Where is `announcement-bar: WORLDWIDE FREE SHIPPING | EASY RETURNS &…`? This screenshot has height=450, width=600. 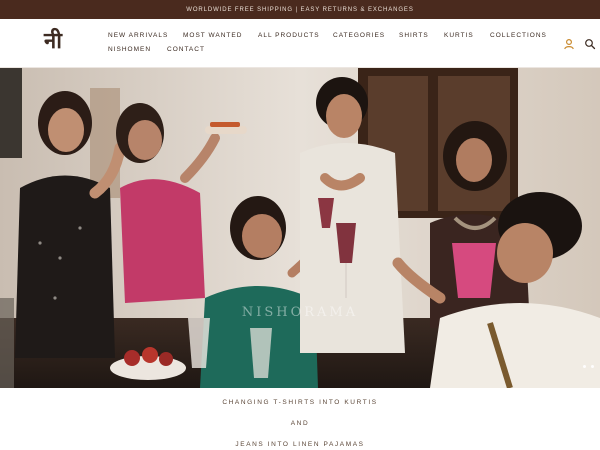
announcement-bar: WORLDWIDE FREE SHIPPING | EASY RETURNS &… is located at coordinates (300, 9).